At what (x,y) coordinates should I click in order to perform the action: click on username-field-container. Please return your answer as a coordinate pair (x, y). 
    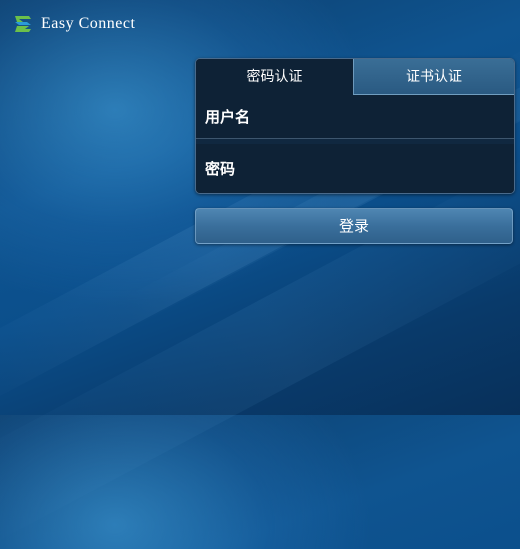
    Looking at the image, I should click on (355, 117).